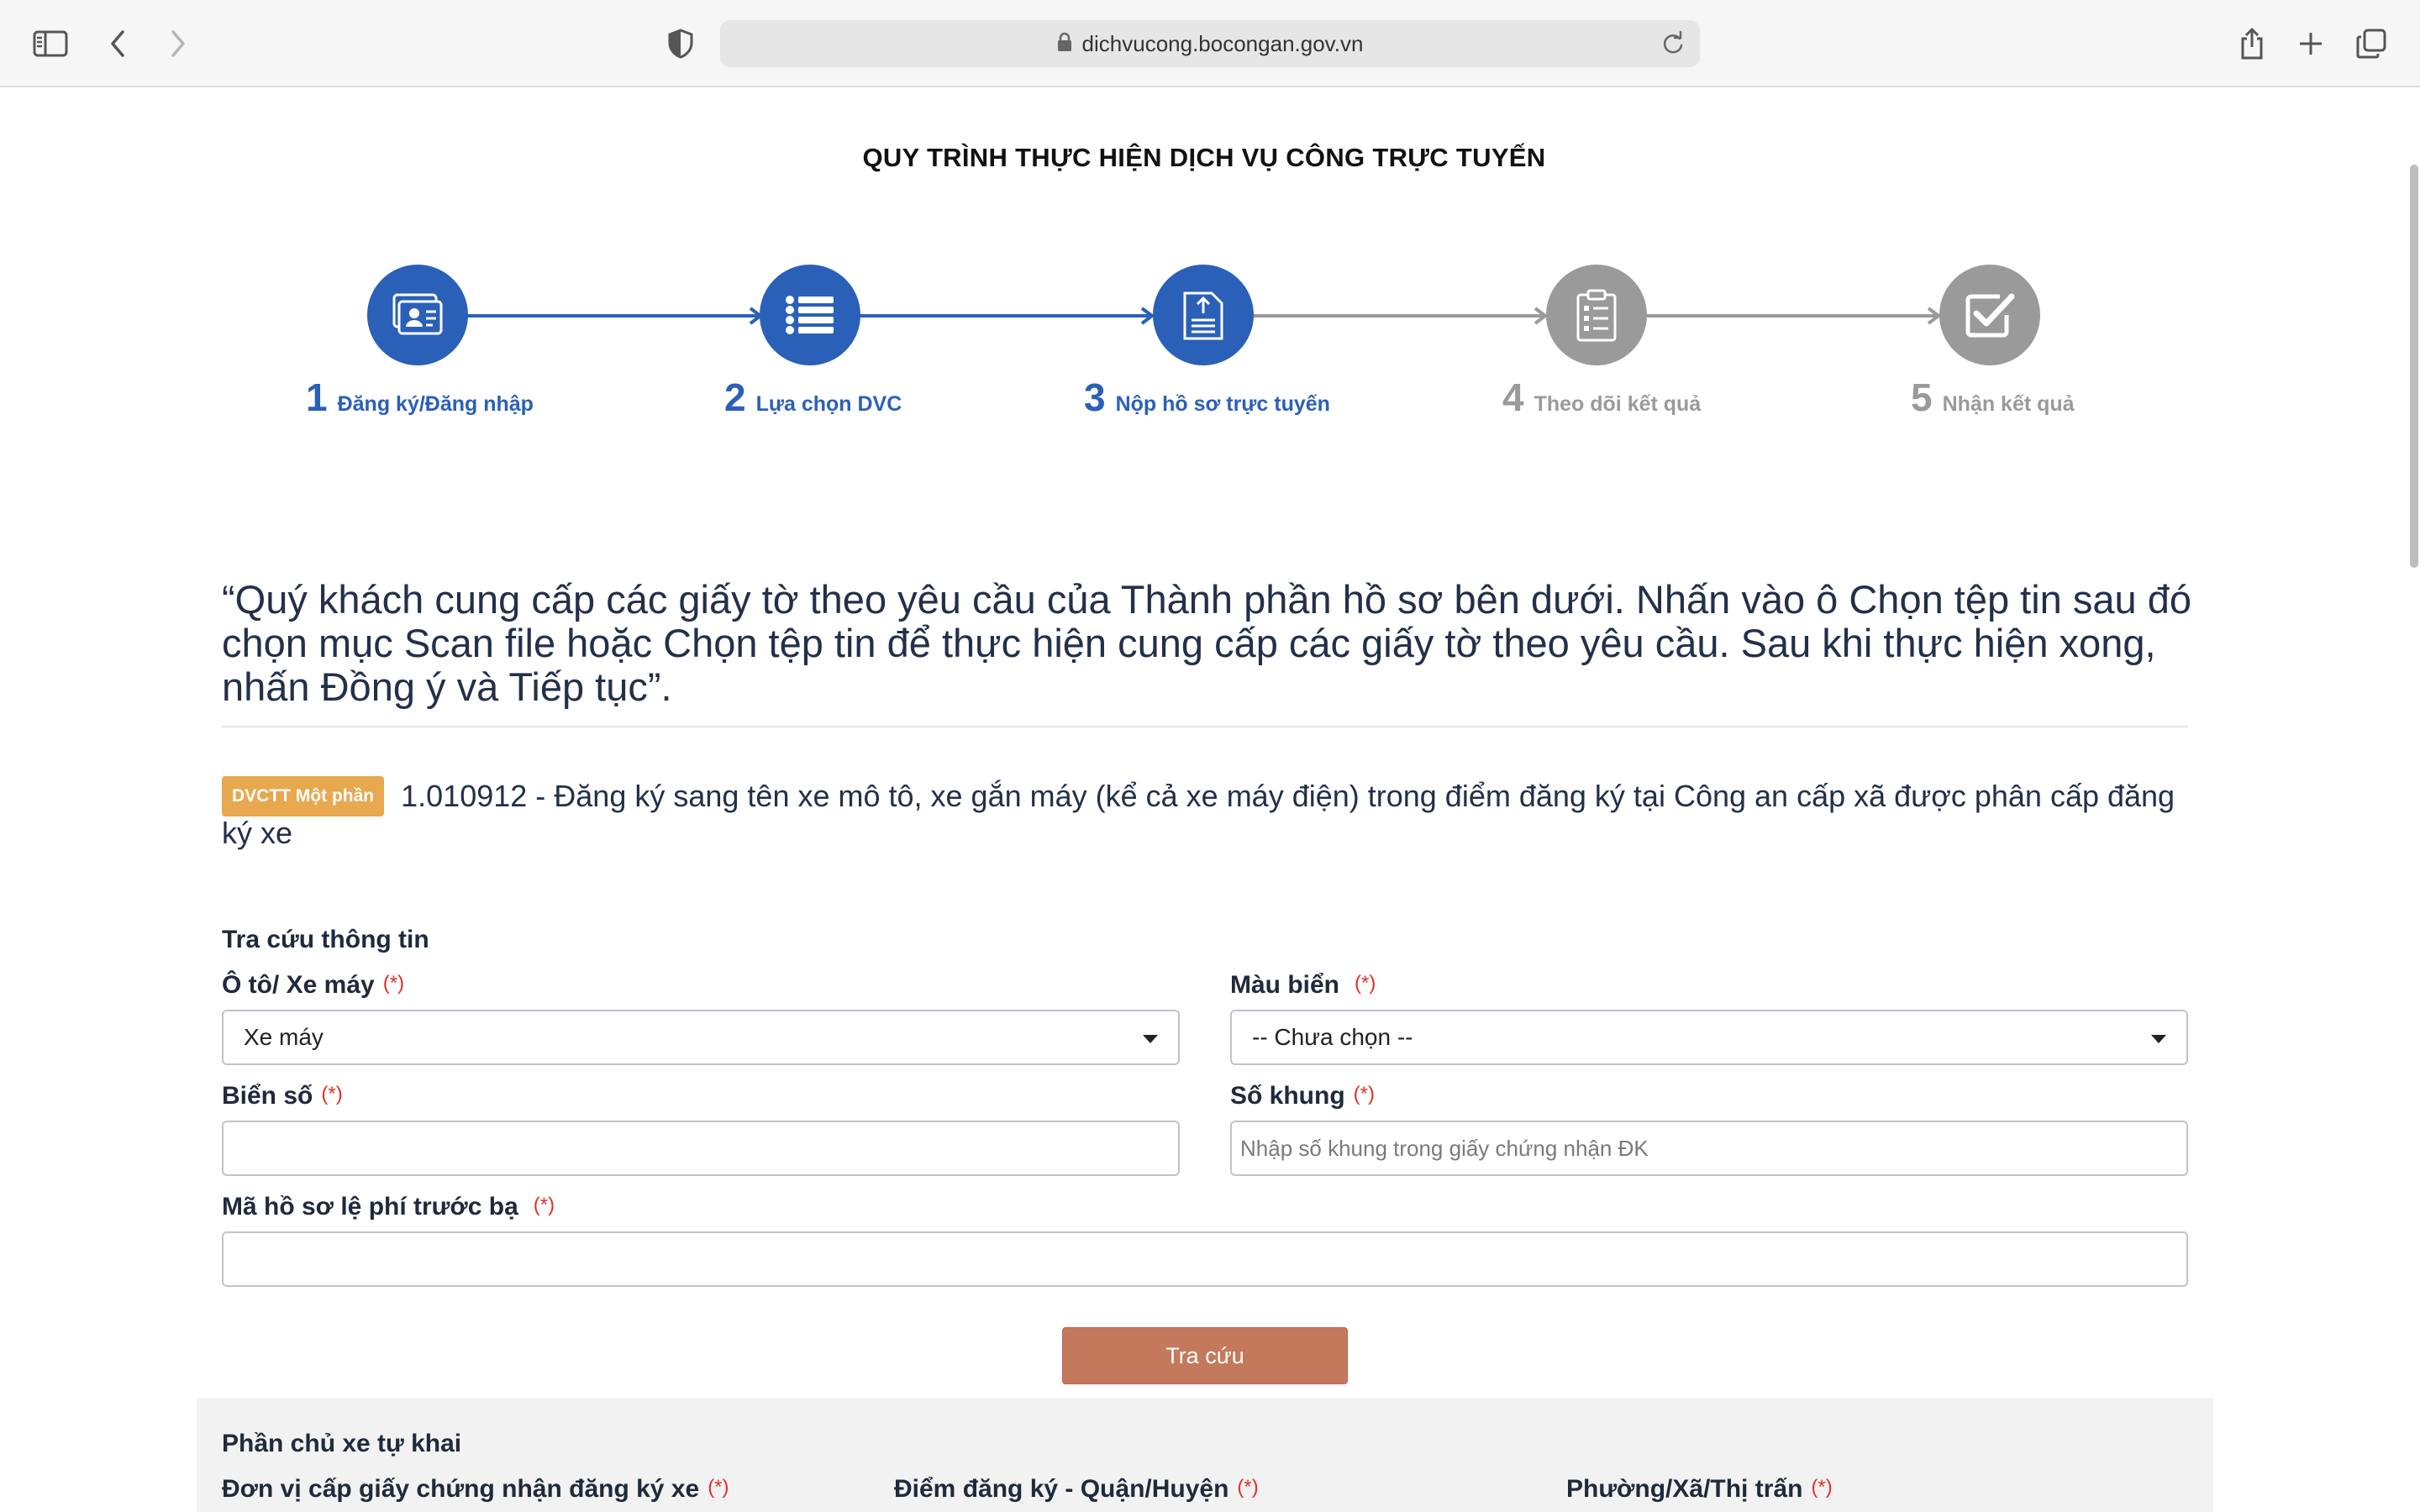 The height and width of the screenshot is (1512, 2420). Describe the element at coordinates (1205, 726) in the screenshot. I see `divider` at that location.